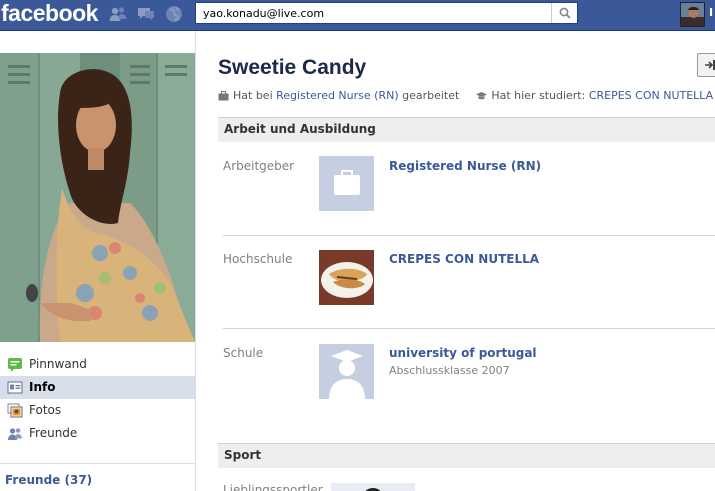  What do you see at coordinates (259, 166) in the screenshot?
I see `row-label-employer: Arbeitgeber` at bounding box center [259, 166].